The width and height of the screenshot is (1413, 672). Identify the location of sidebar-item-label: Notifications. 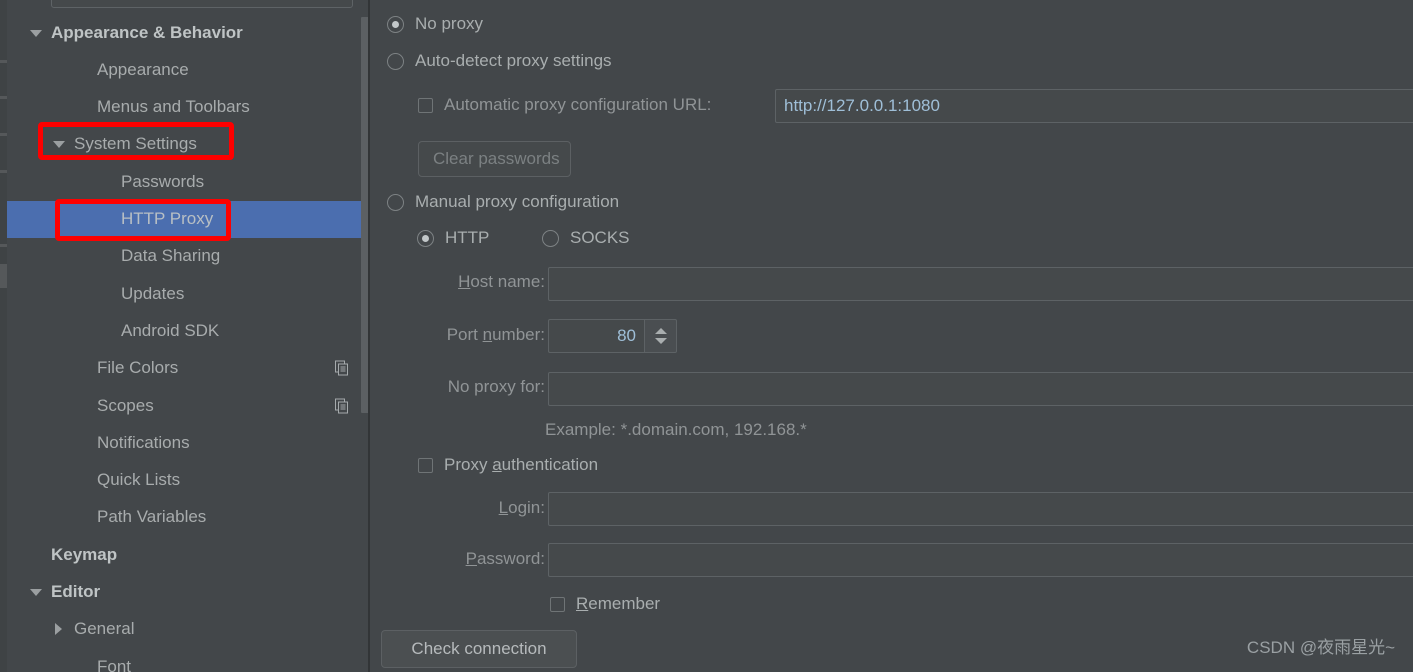
(143, 442).